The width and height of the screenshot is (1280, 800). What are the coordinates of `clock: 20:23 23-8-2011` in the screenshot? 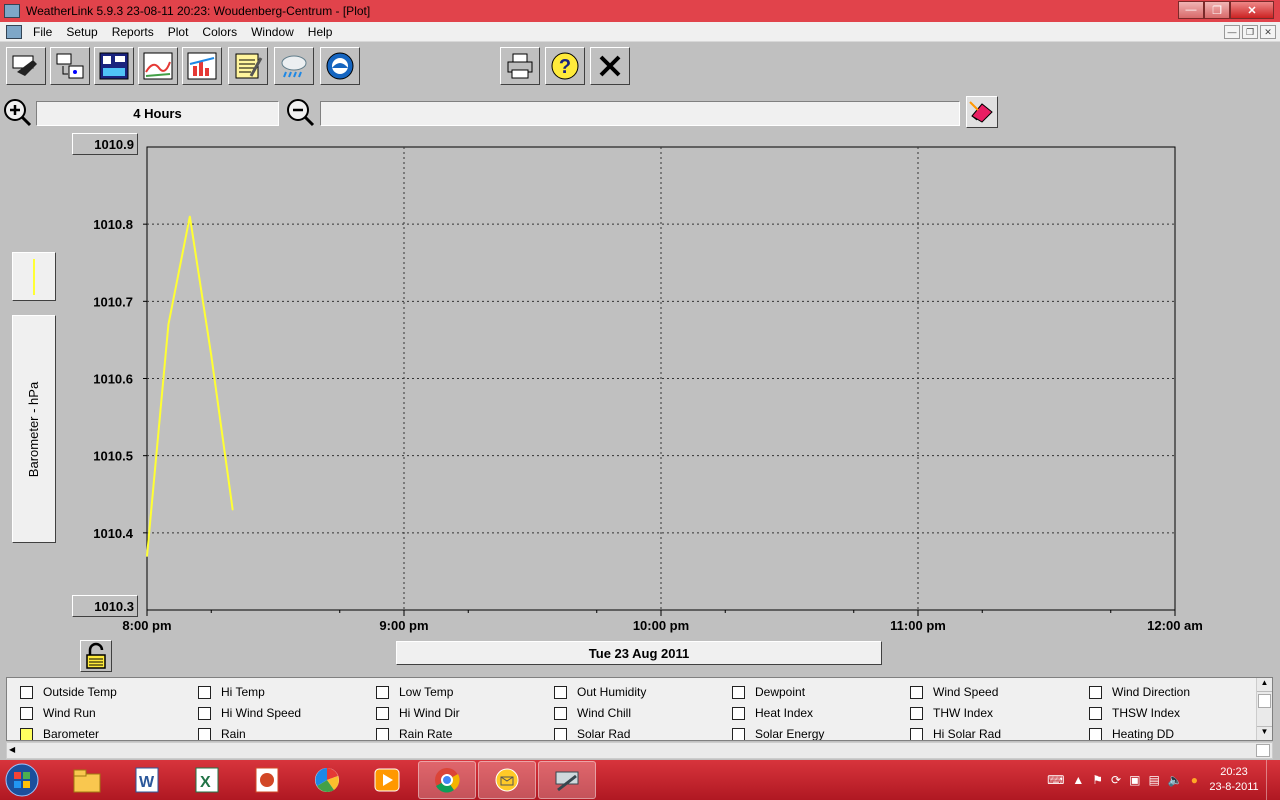 It's located at (1234, 780).